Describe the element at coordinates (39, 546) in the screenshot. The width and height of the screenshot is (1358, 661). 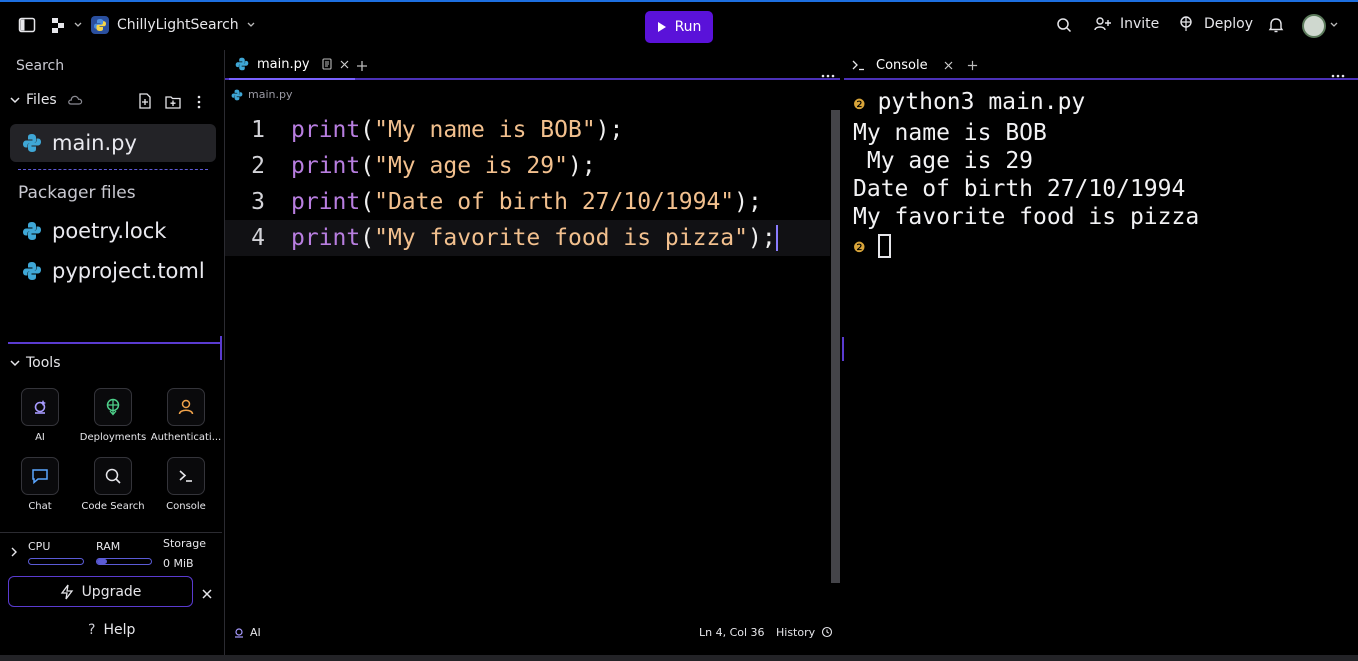
I see `cpu-label: CPU` at that location.